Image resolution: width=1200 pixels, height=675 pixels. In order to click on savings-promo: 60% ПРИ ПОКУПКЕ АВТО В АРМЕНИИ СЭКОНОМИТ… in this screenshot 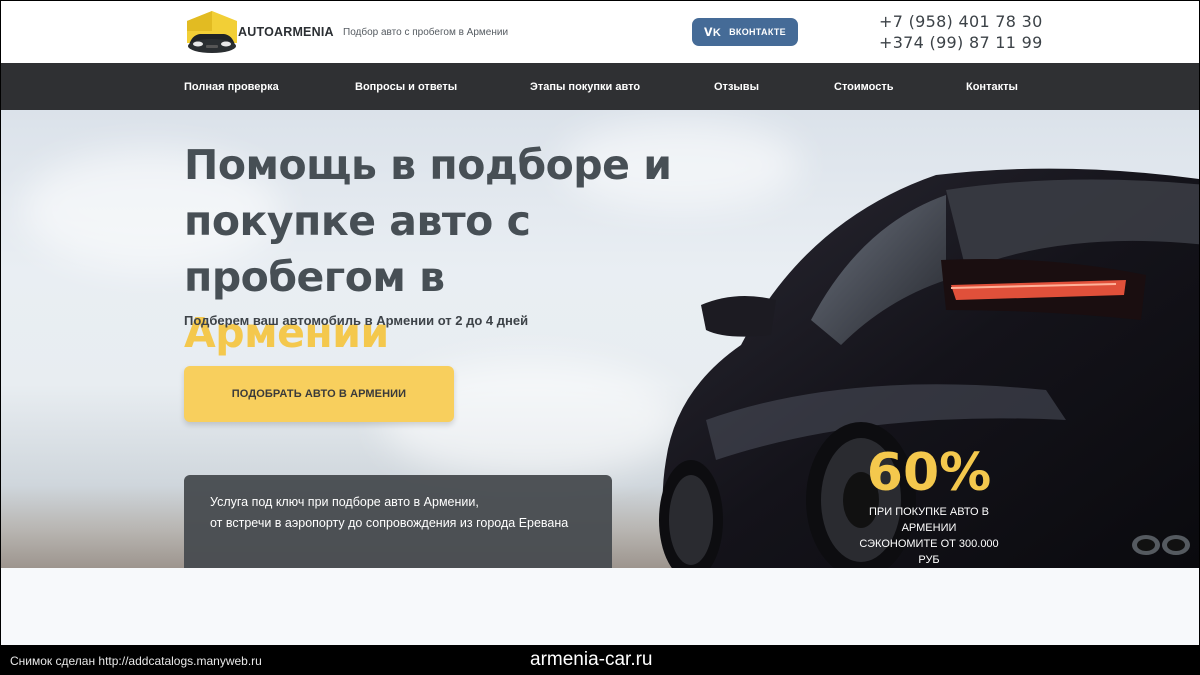, I will do `click(929, 505)`.